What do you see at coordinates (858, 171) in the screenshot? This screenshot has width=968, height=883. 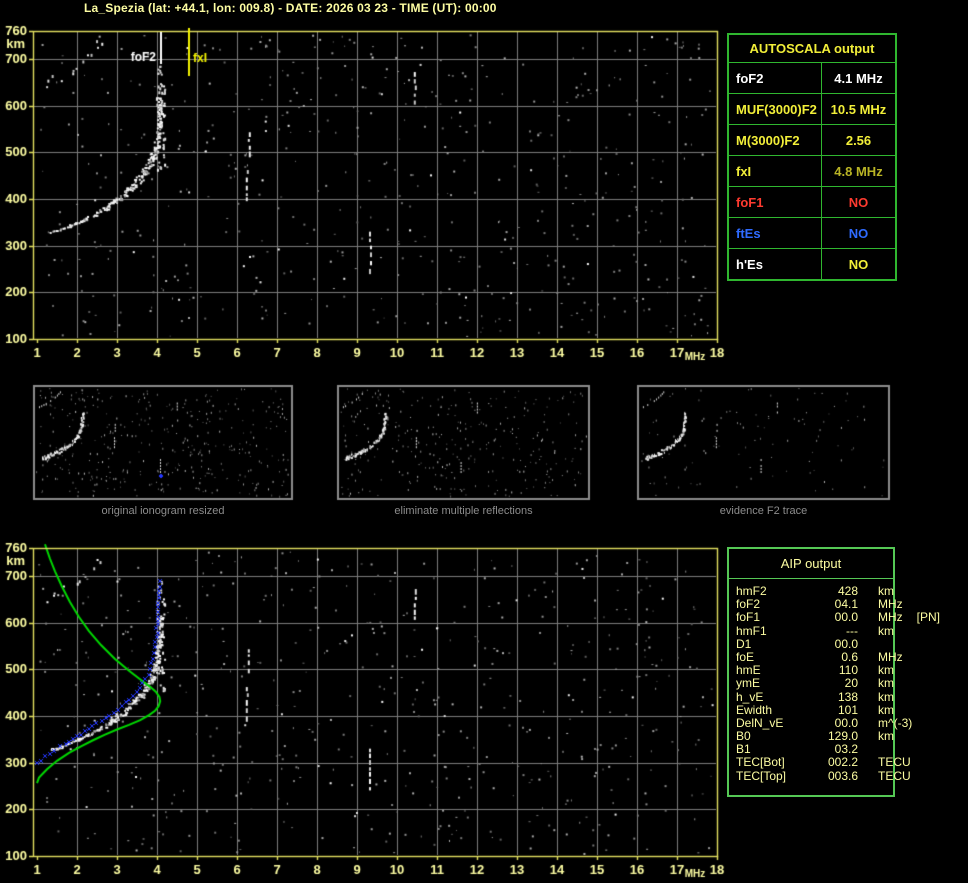 I see `param-value: 4.8 MHz` at bounding box center [858, 171].